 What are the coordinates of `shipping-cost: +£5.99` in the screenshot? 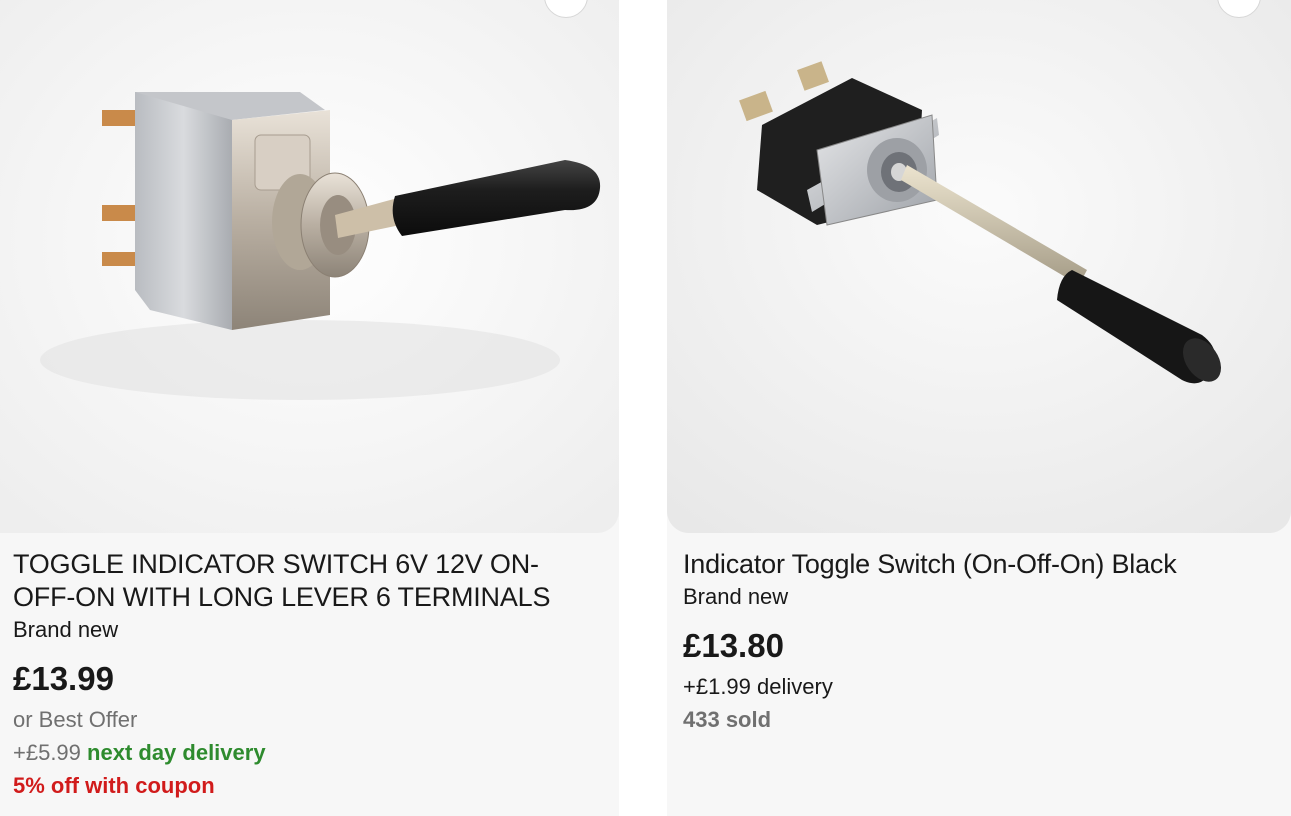 It's located at (47, 752).